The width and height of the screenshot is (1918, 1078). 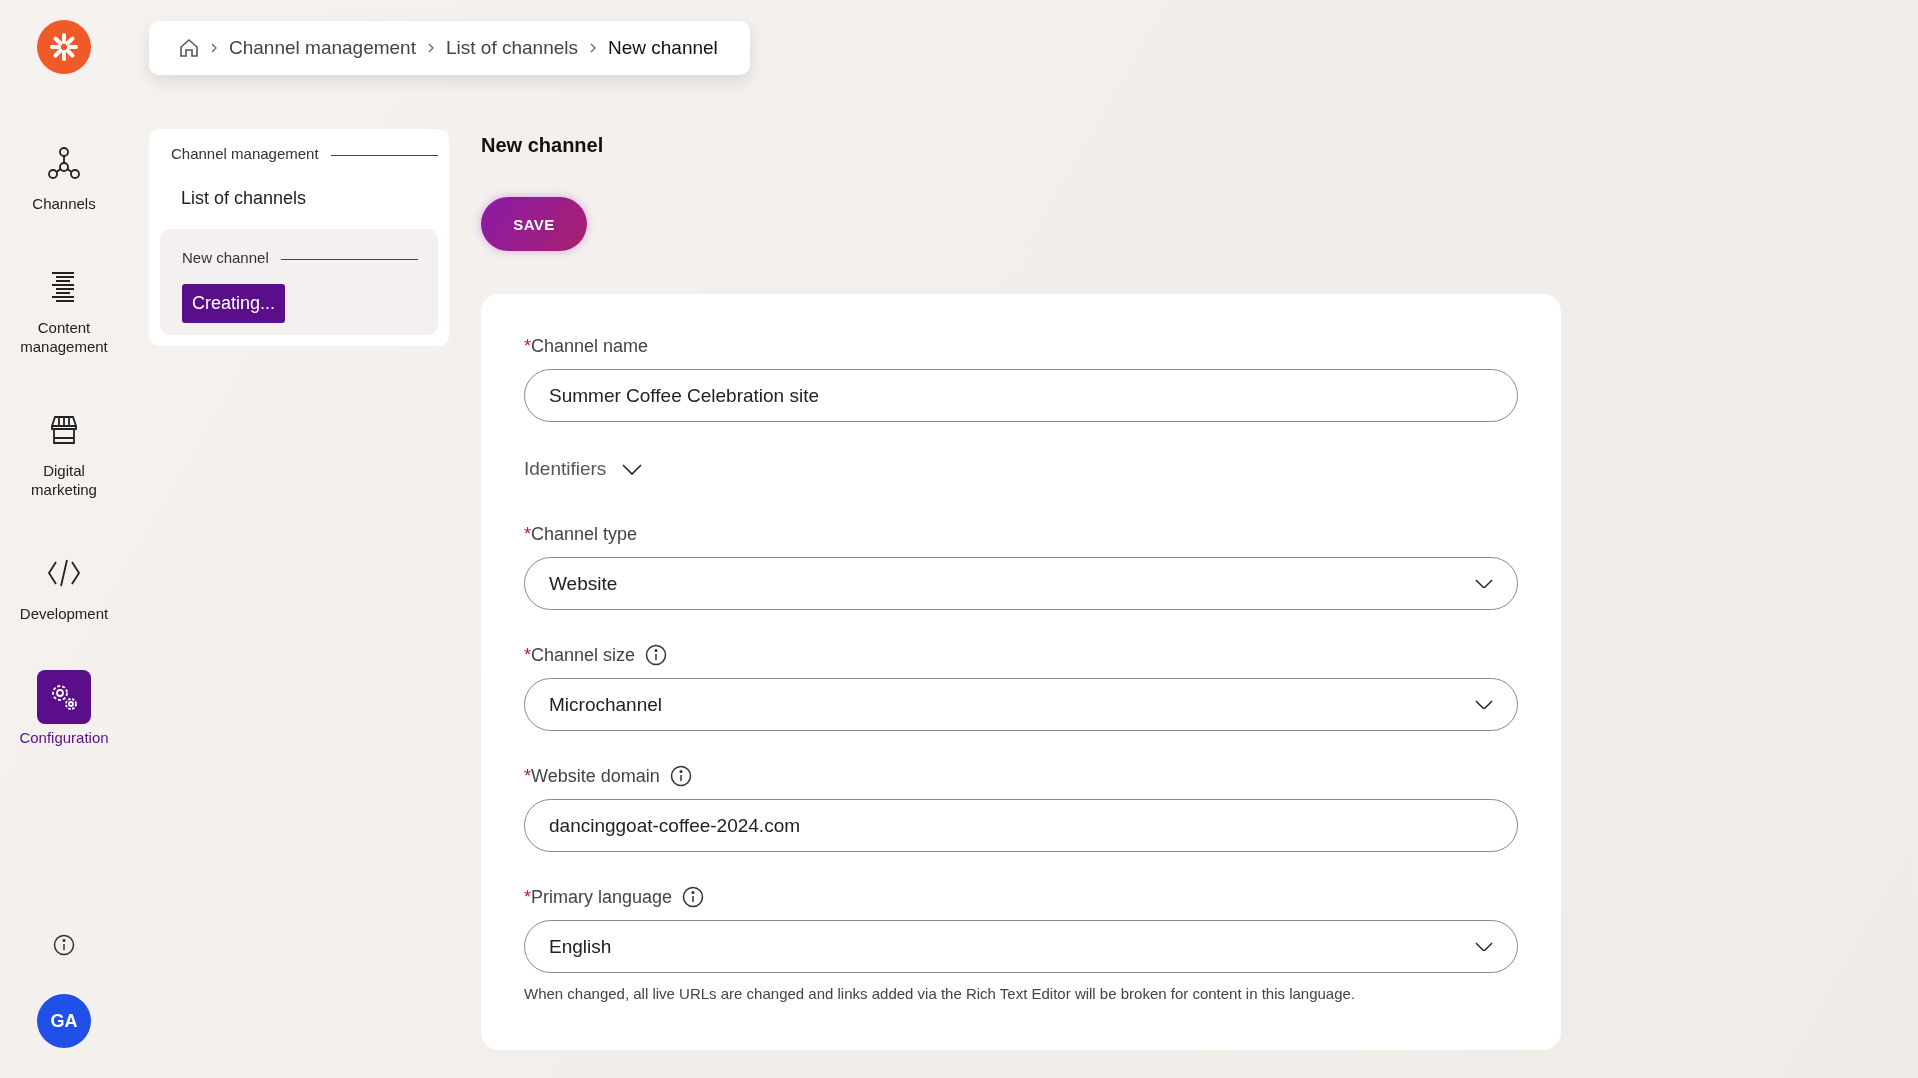 What do you see at coordinates (245, 153) in the screenshot?
I see `tree-group-label: Channel management` at bounding box center [245, 153].